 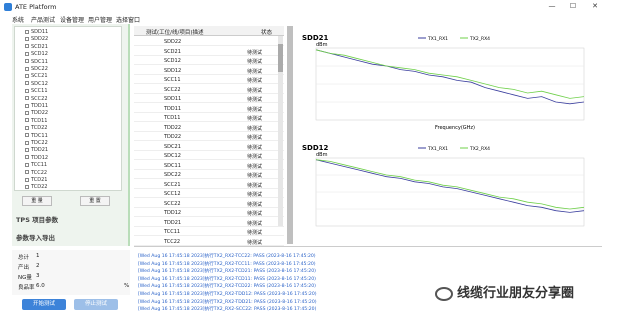 I want to click on table-row: SDD22, so click(x=209, y=41).